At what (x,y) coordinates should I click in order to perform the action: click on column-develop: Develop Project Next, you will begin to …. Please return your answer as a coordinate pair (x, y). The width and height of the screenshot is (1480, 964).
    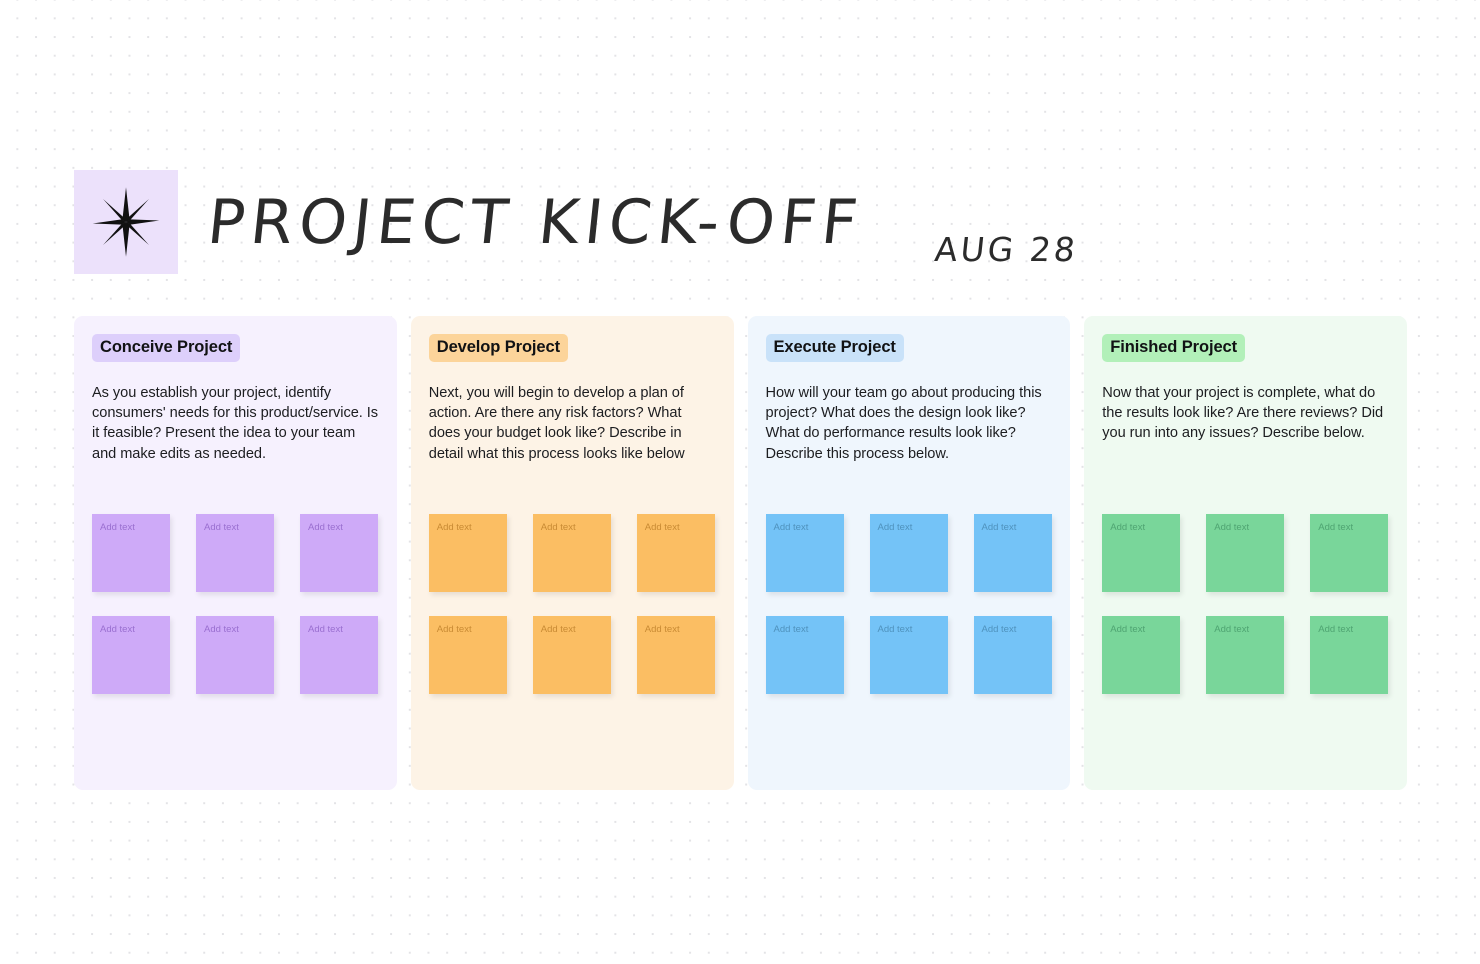
    Looking at the image, I should click on (572, 553).